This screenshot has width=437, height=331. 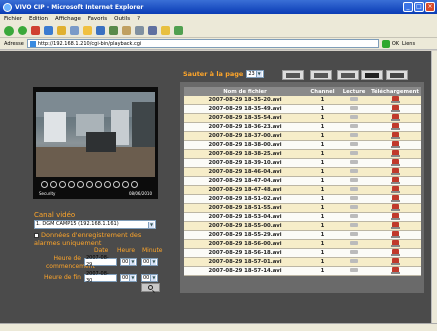 I want to click on menu-affichage: Affichage, so click(x=68, y=19).